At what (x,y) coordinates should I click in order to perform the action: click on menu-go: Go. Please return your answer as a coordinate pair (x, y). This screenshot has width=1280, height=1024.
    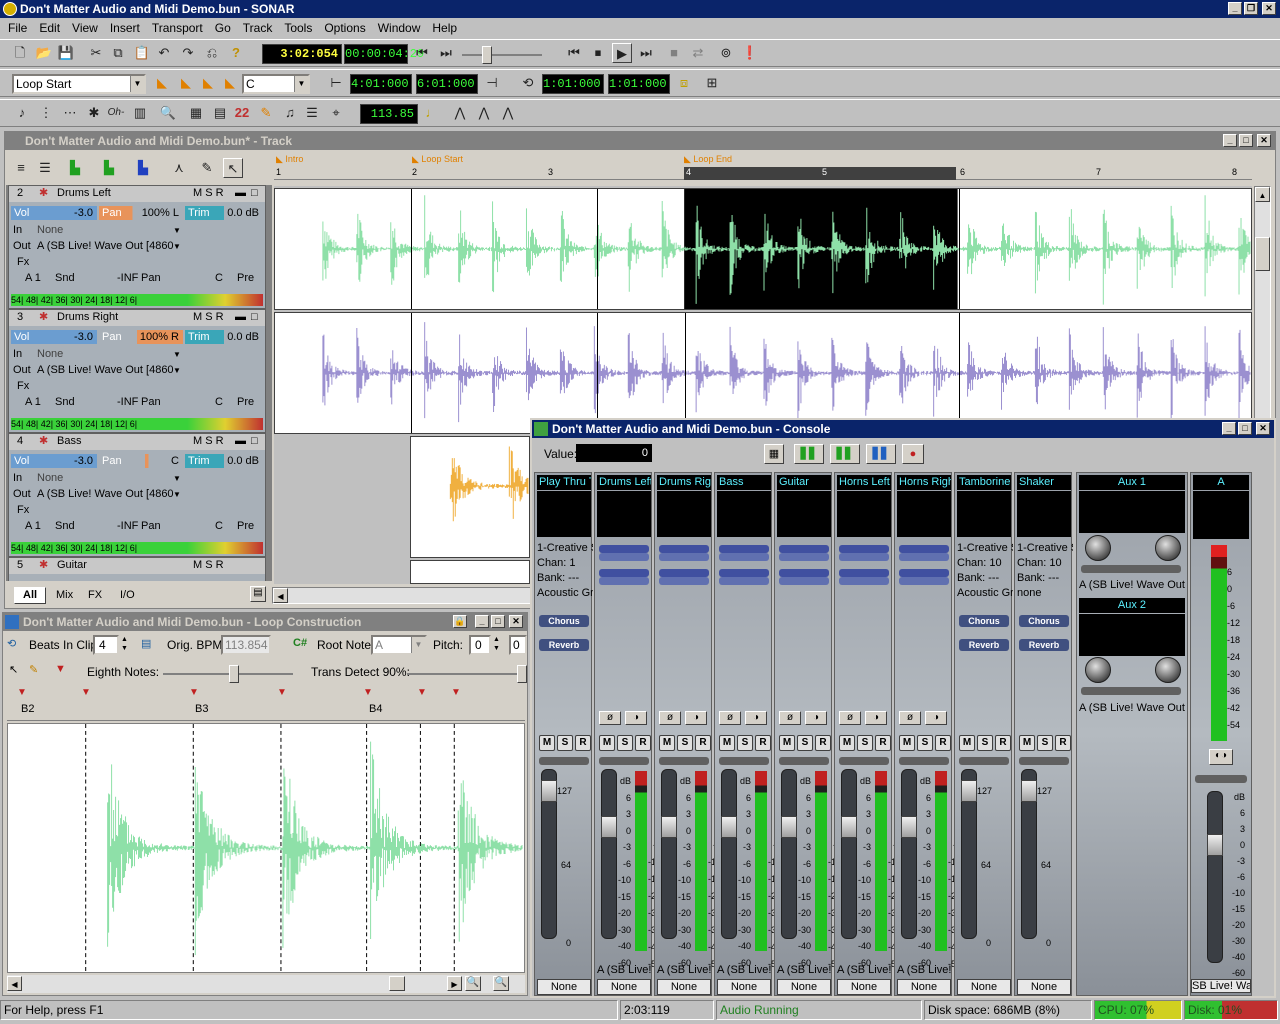
    Looking at the image, I should click on (223, 28).